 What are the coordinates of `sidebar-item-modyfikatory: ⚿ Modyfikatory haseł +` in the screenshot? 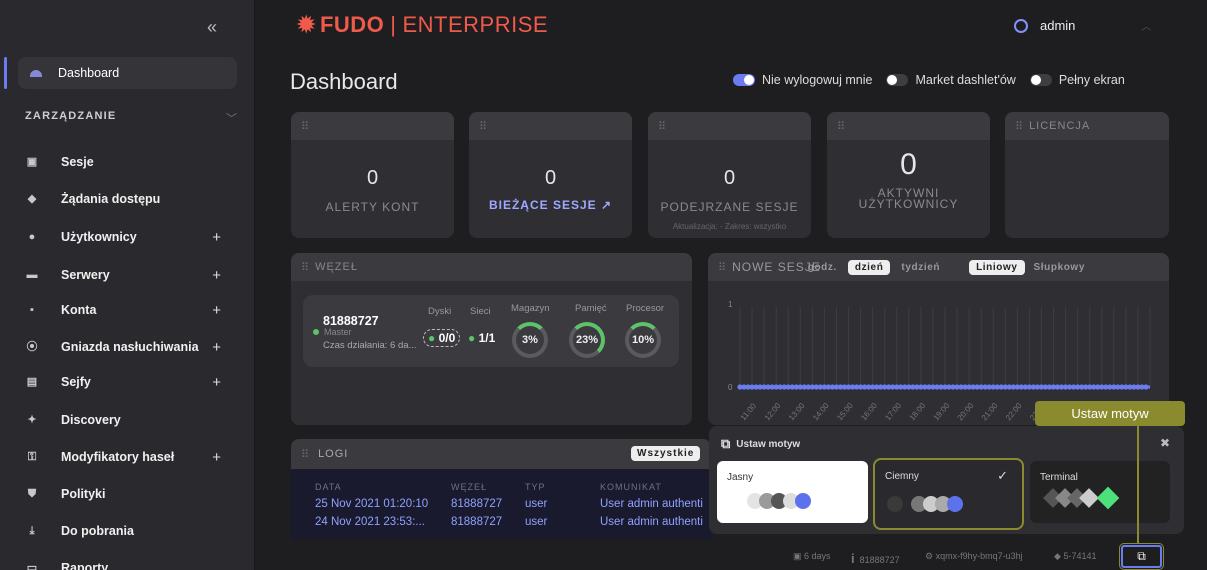 It's located at (130, 457).